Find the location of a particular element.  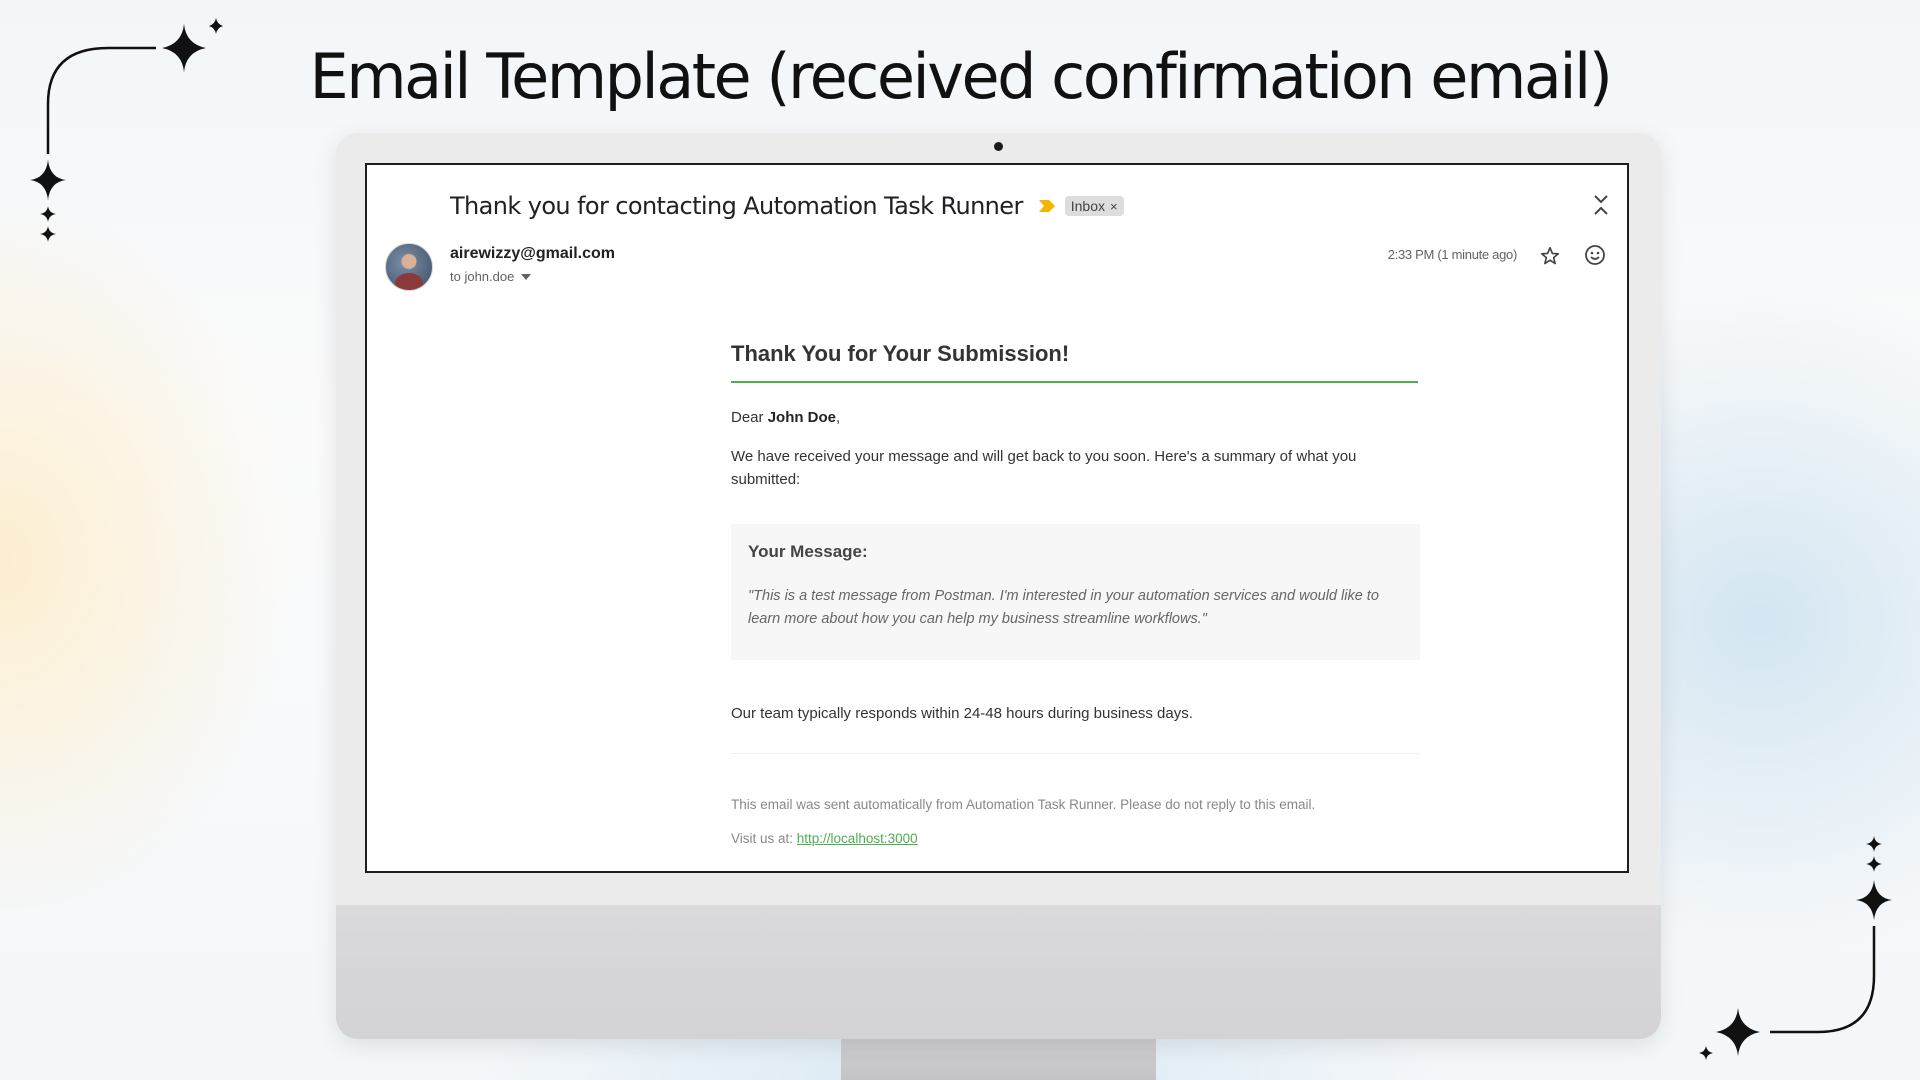

important-marker-icon is located at coordinates (1046, 206).